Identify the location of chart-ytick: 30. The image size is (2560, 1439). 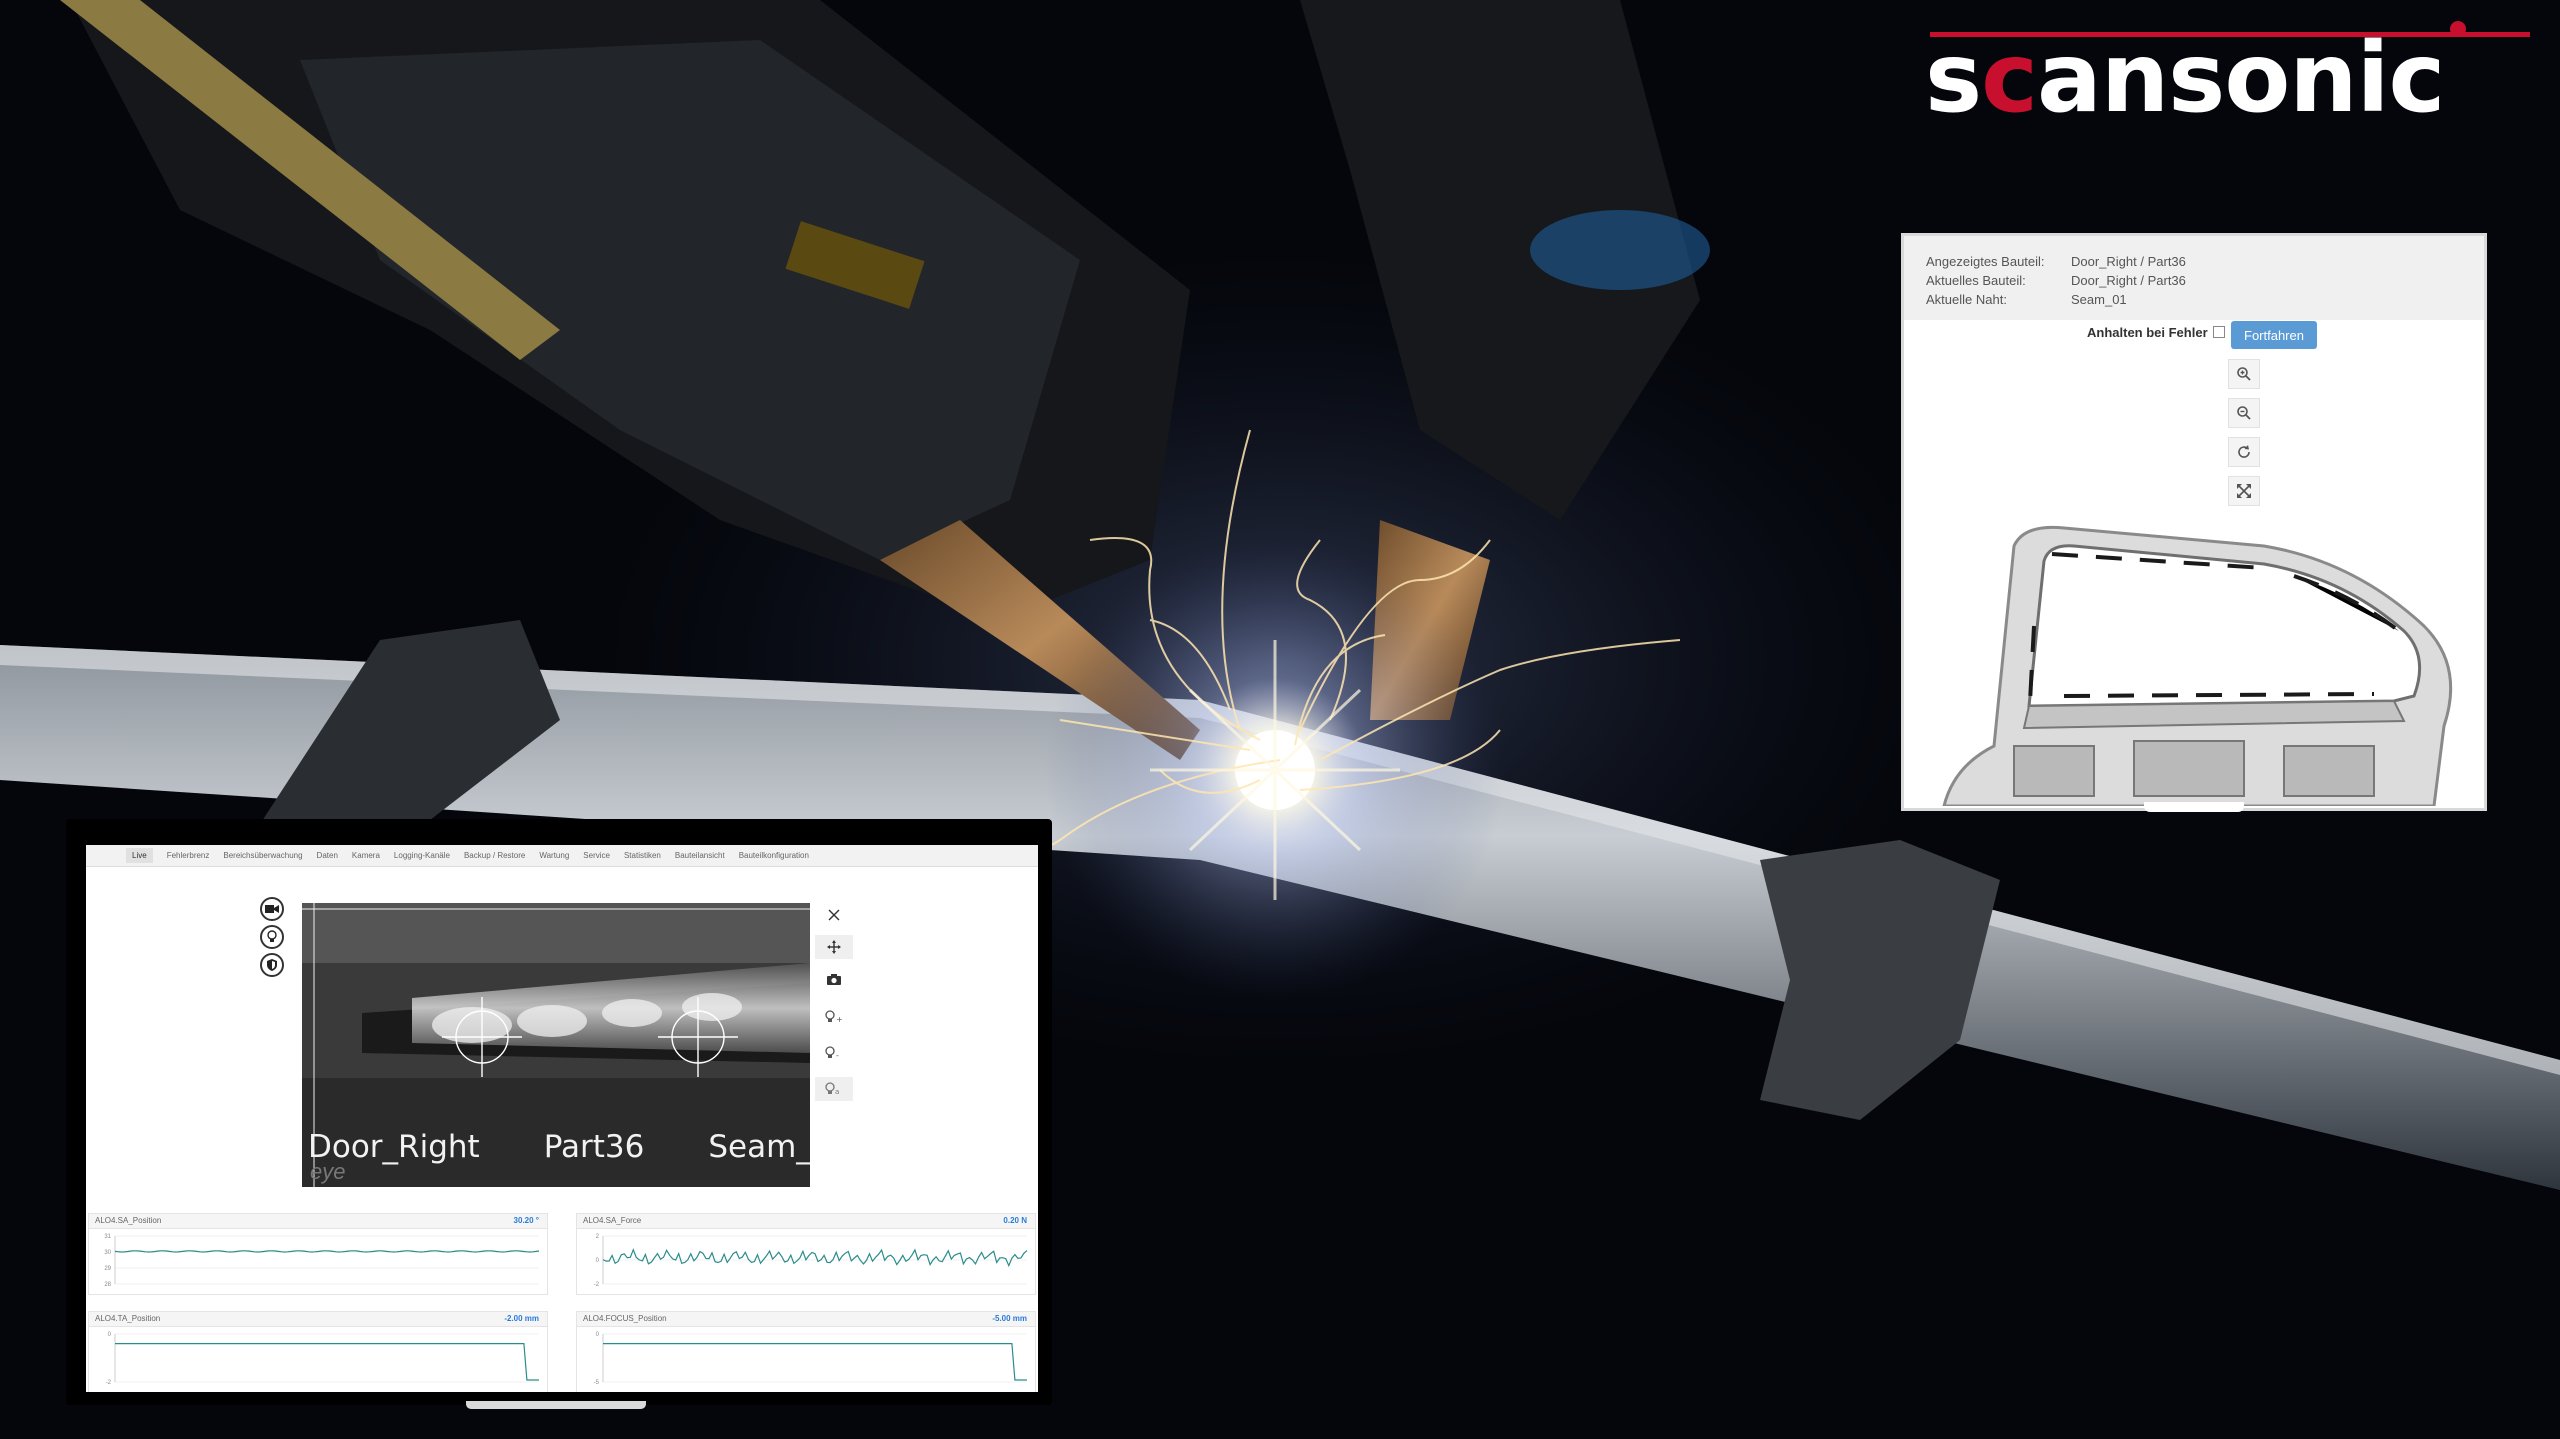
(107, 1253).